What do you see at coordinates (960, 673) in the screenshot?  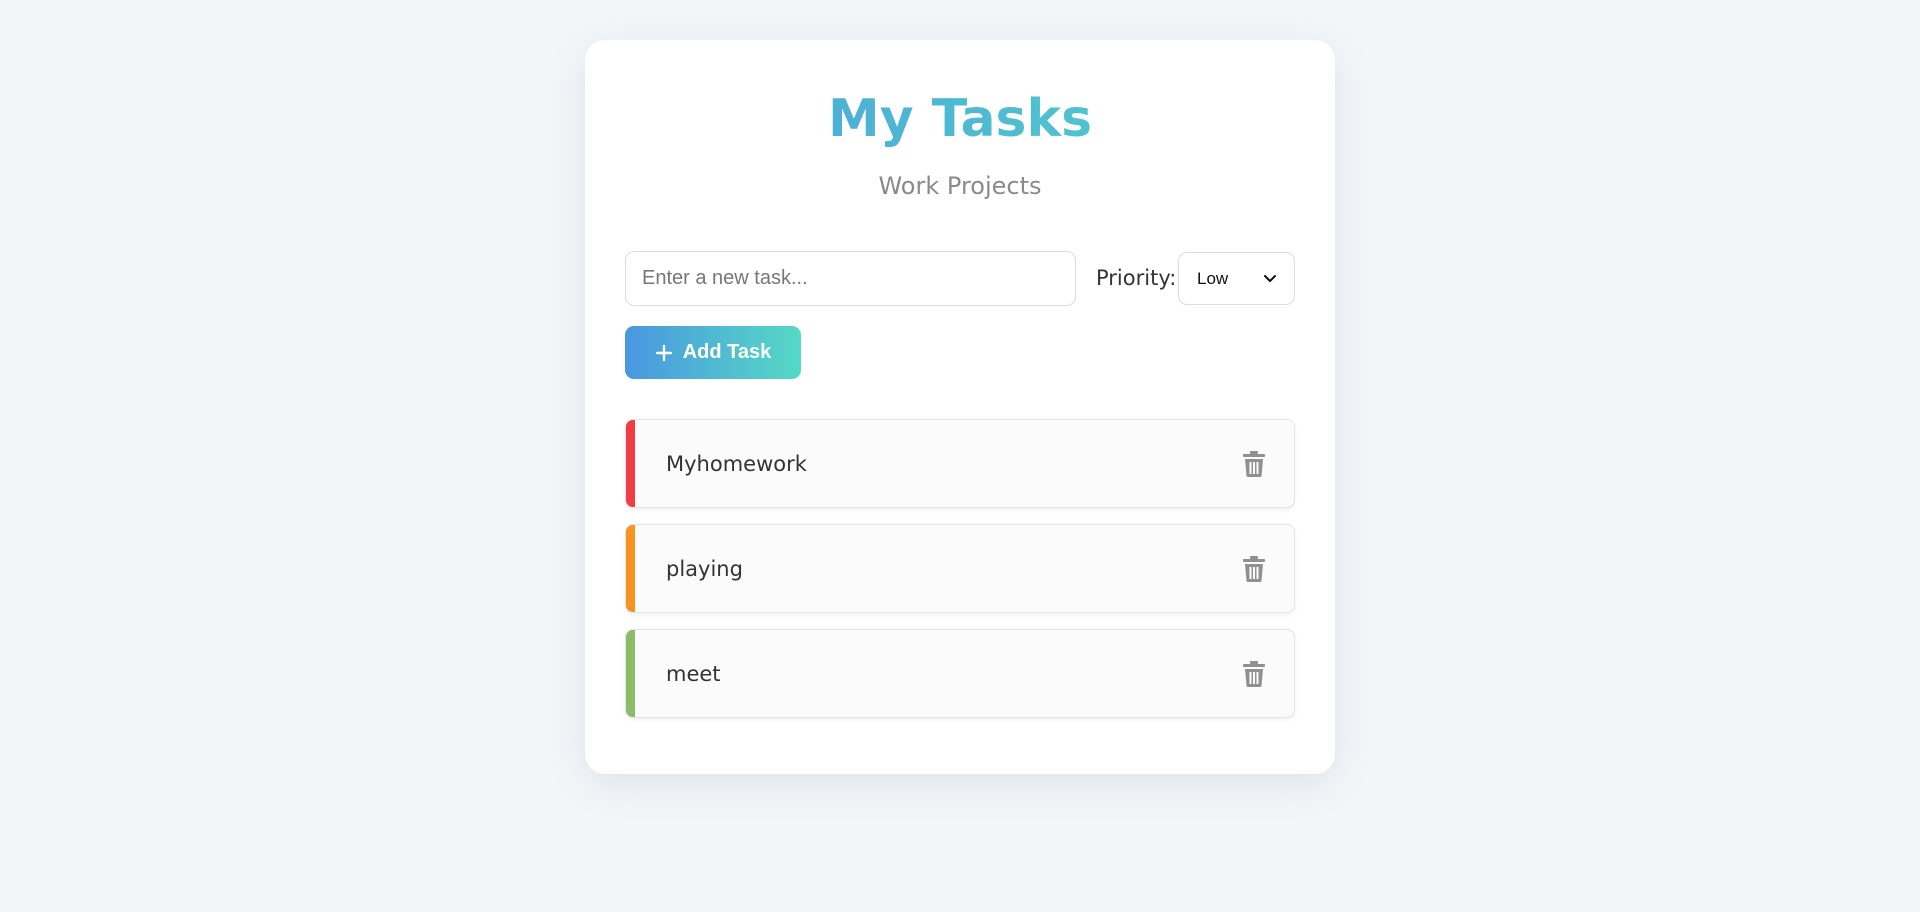 I see `task-item: meet` at bounding box center [960, 673].